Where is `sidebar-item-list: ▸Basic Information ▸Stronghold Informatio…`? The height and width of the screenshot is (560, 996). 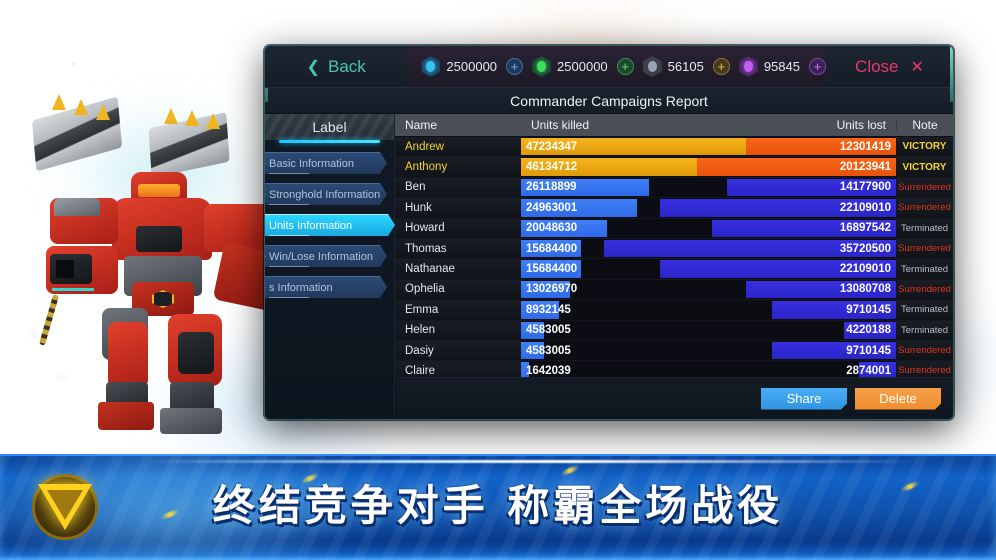 sidebar-item-list: ▸Basic Information ▸Stronghold Informatio… is located at coordinates (329, 219).